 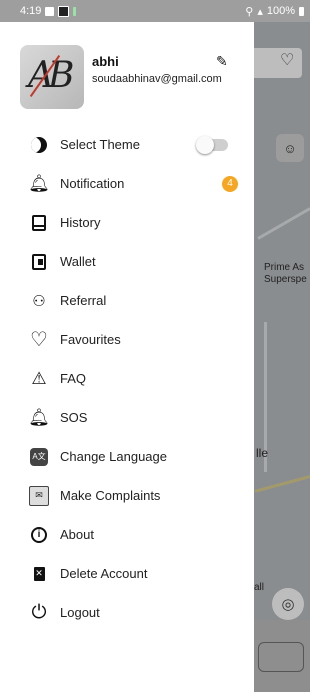 I want to click on menu-item-sos: 🔔︎ SOS, so click(x=127, y=417).